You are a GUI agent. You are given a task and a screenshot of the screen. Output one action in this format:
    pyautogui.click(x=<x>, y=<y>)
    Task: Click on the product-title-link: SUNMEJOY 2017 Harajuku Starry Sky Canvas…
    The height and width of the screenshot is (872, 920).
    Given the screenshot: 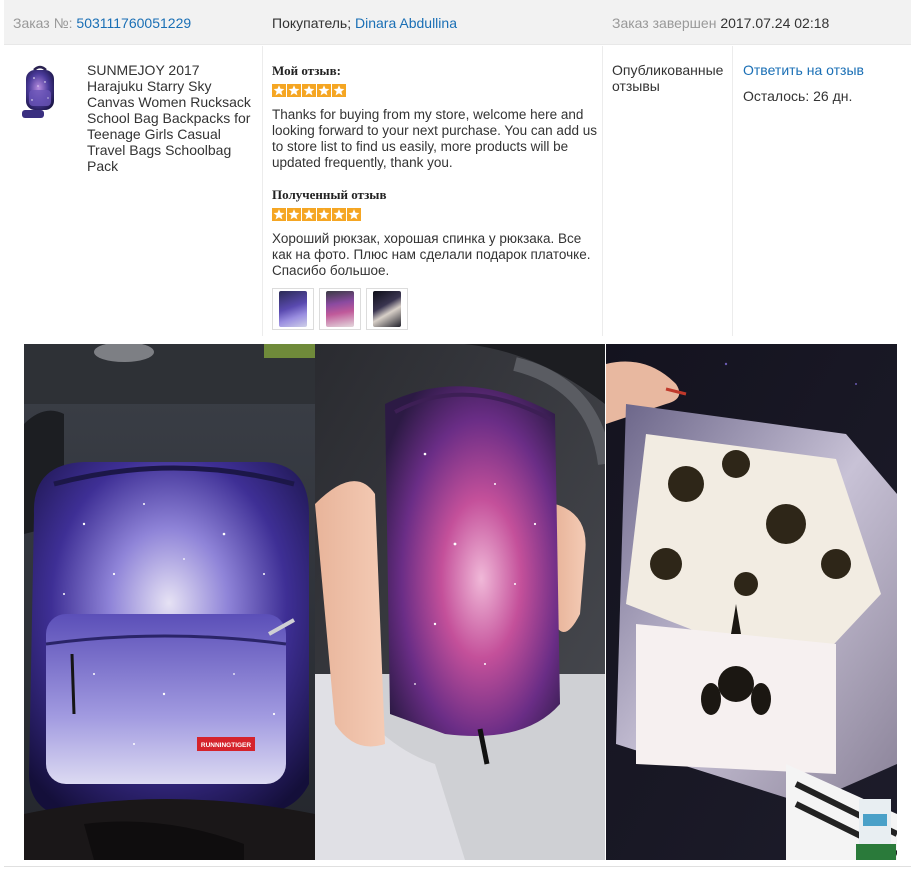 What is the action you would take?
    pyautogui.click(x=173, y=118)
    